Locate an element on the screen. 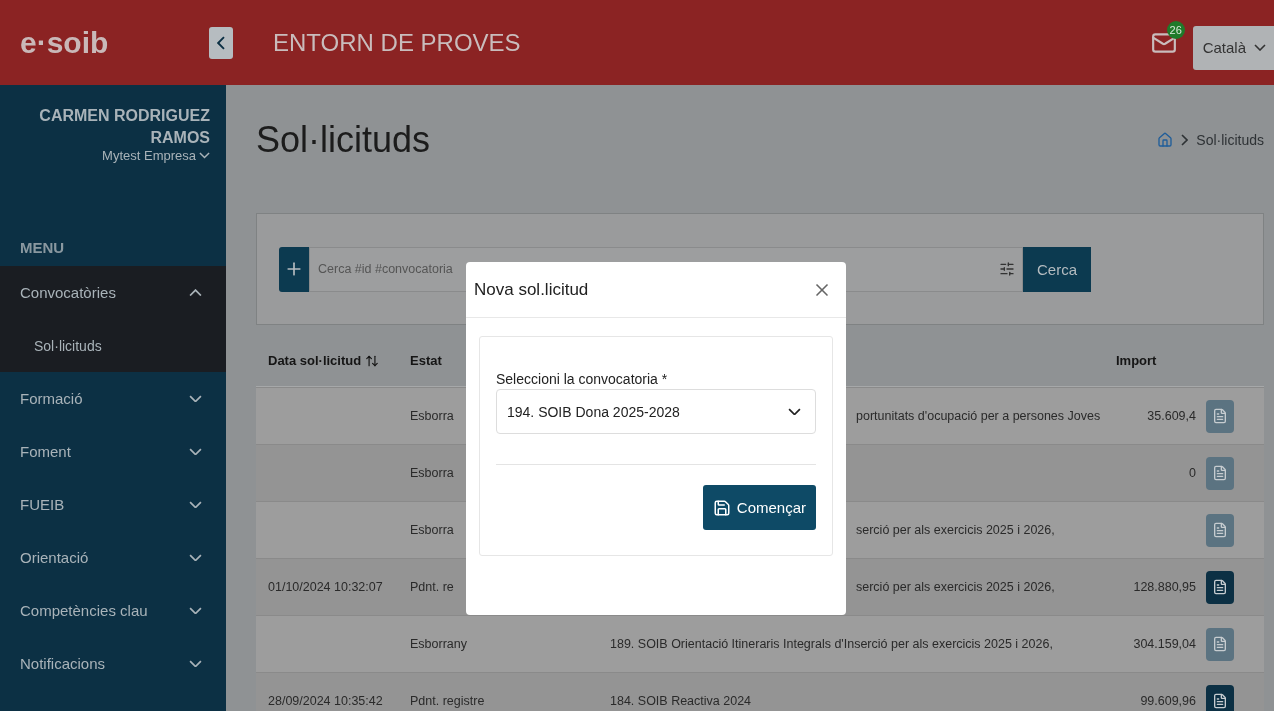 Image resolution: width=1274 pixels, height=711 pixels. call-select: 194. SOIB Dona 2025-2028 is located at coordinates (656, 411).